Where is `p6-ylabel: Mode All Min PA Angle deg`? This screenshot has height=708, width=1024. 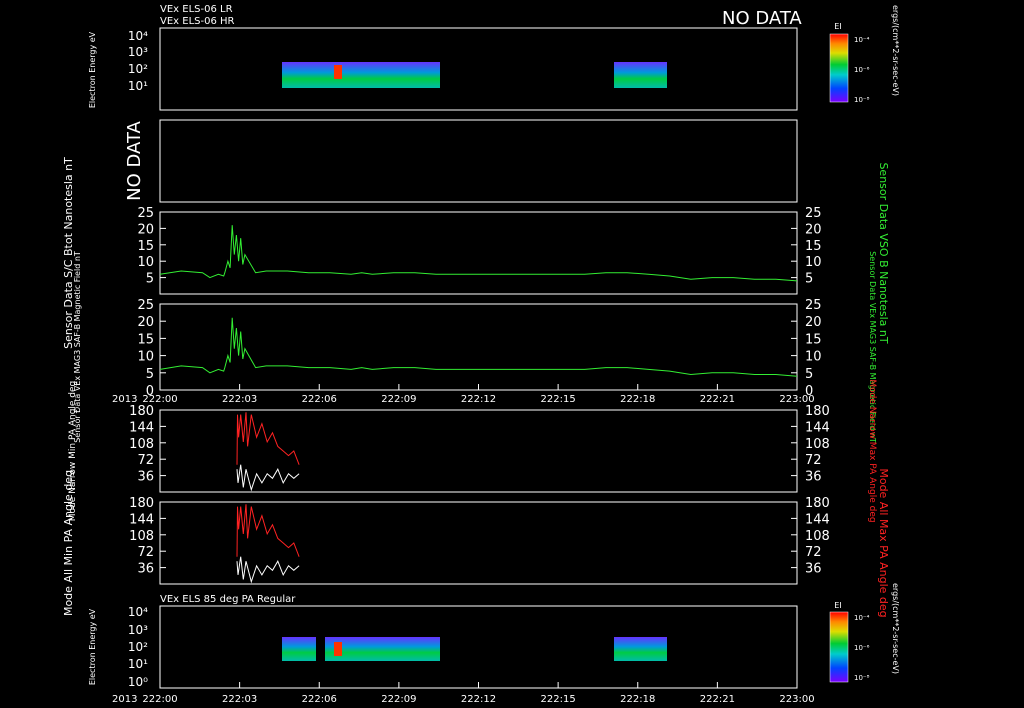 p6-ylabel: Mode All Min PA Angle deg is located at coordinates (68, 543).